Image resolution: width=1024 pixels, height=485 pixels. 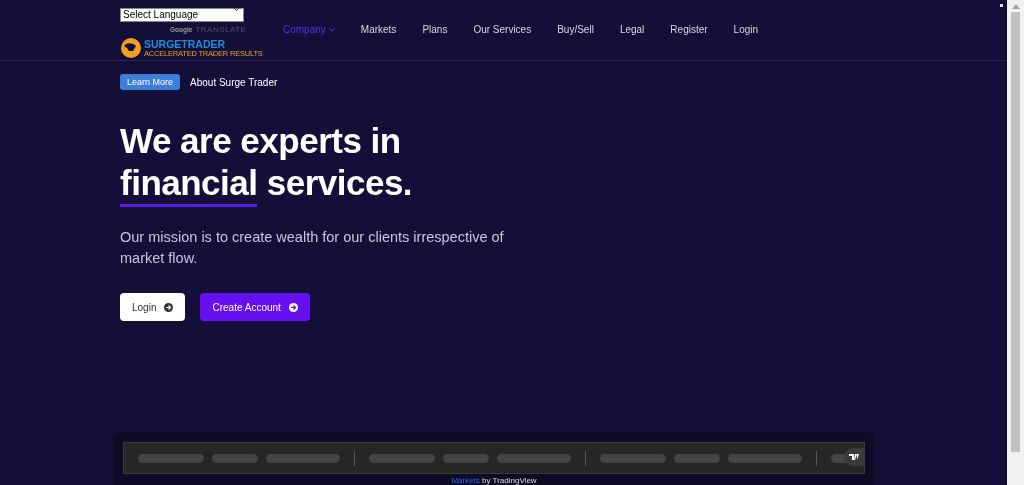 I want to click on learn-more-button: Learn More, so click(x=150, y=82).